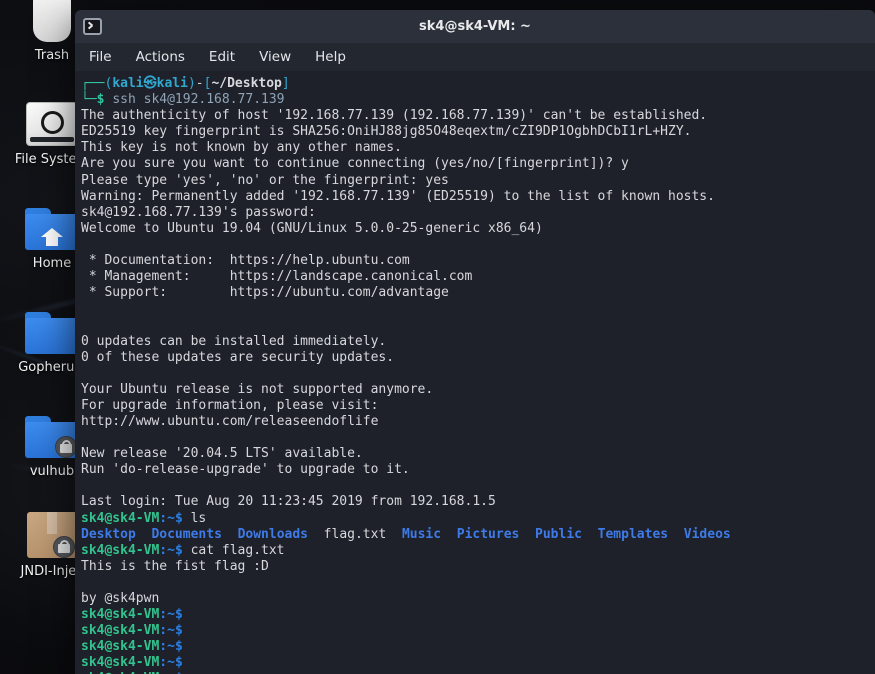  I want to click on terminal-output-line: sk4@192.168.77.139's password:, so click(198, 212).